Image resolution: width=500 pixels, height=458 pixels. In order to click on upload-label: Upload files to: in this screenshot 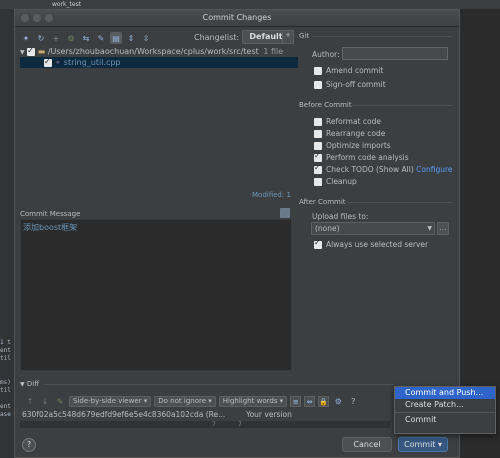, I will do `click(340, 216)`.